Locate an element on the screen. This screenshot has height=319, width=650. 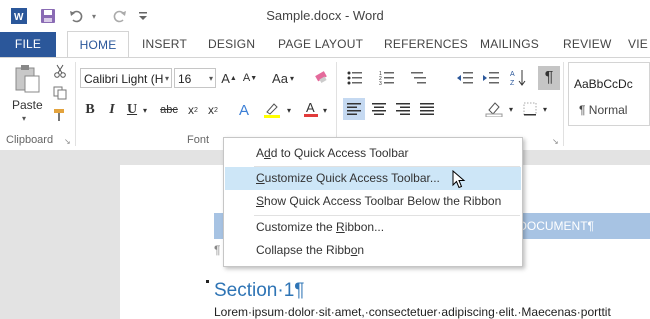
increase-indent-icon is located at coordinates (491, 78).